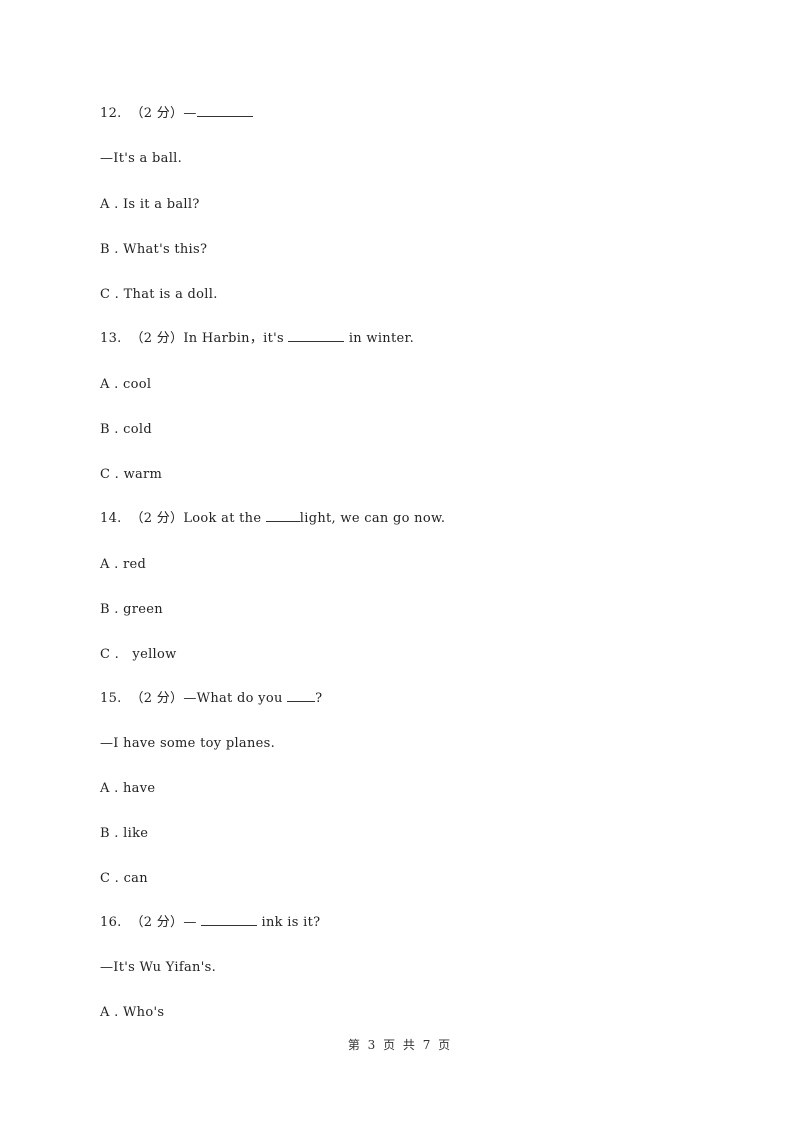 This screenshot has height=1132, width=800. What do you see at coordinates (188, 743) in the screenshot?
I see `question-15-follow: —I have some toy planes.` at bounding box center [188, 743].